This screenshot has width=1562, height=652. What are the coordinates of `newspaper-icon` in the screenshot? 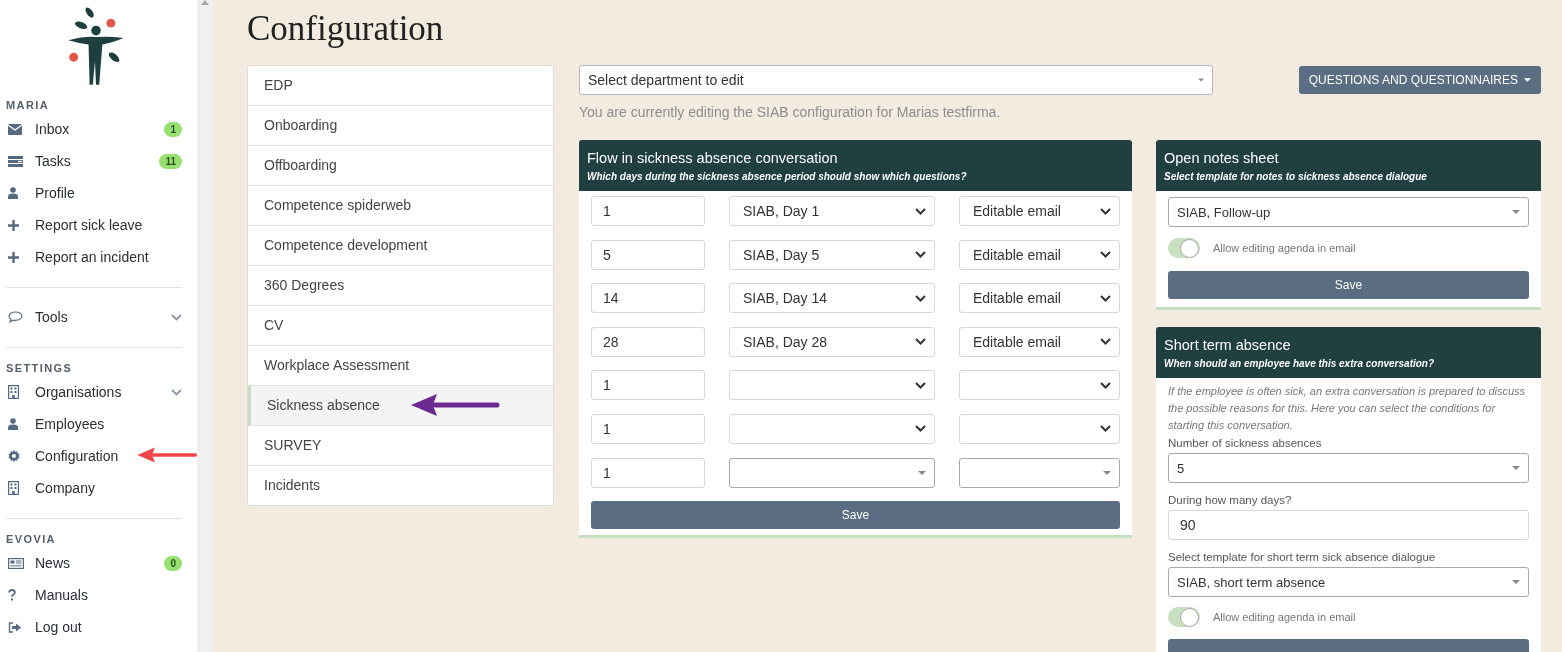 It's located at (16, 563).